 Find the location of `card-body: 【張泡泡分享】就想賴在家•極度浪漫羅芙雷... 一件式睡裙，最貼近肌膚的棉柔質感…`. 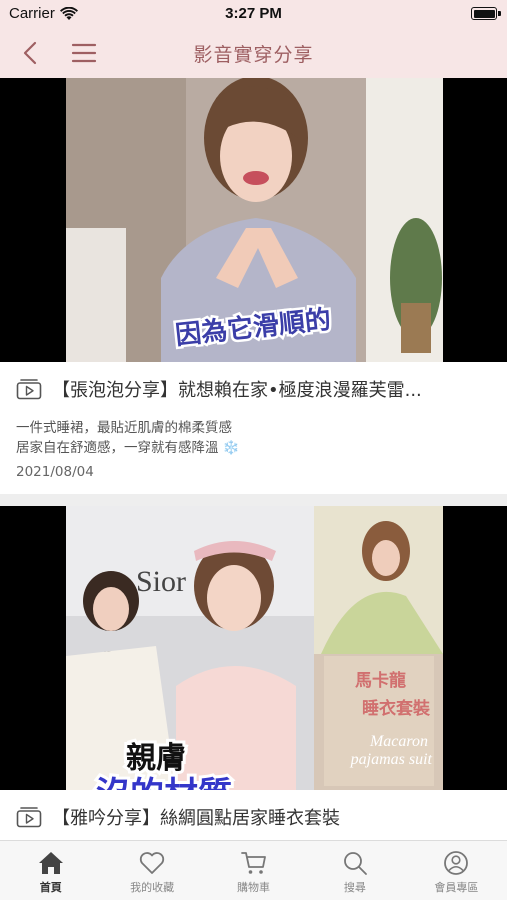

card-body: 【張泡泡分享】就想賴在家•極度浪漫羅芙雷... 一件式睡裙，最貼近肌膚的棉柔質感… is located at coordinates (253, 428).